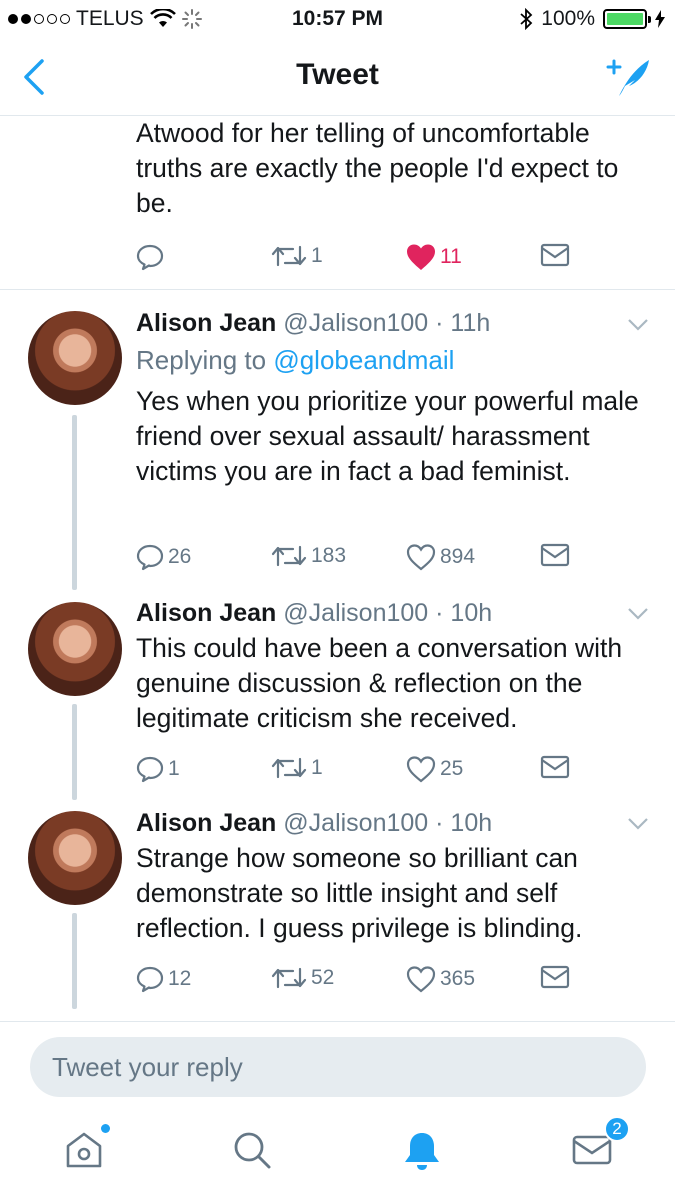 The width and height of the screenshot is (675, 1200). I want to click on reply-button: 12, so click(163, 979).